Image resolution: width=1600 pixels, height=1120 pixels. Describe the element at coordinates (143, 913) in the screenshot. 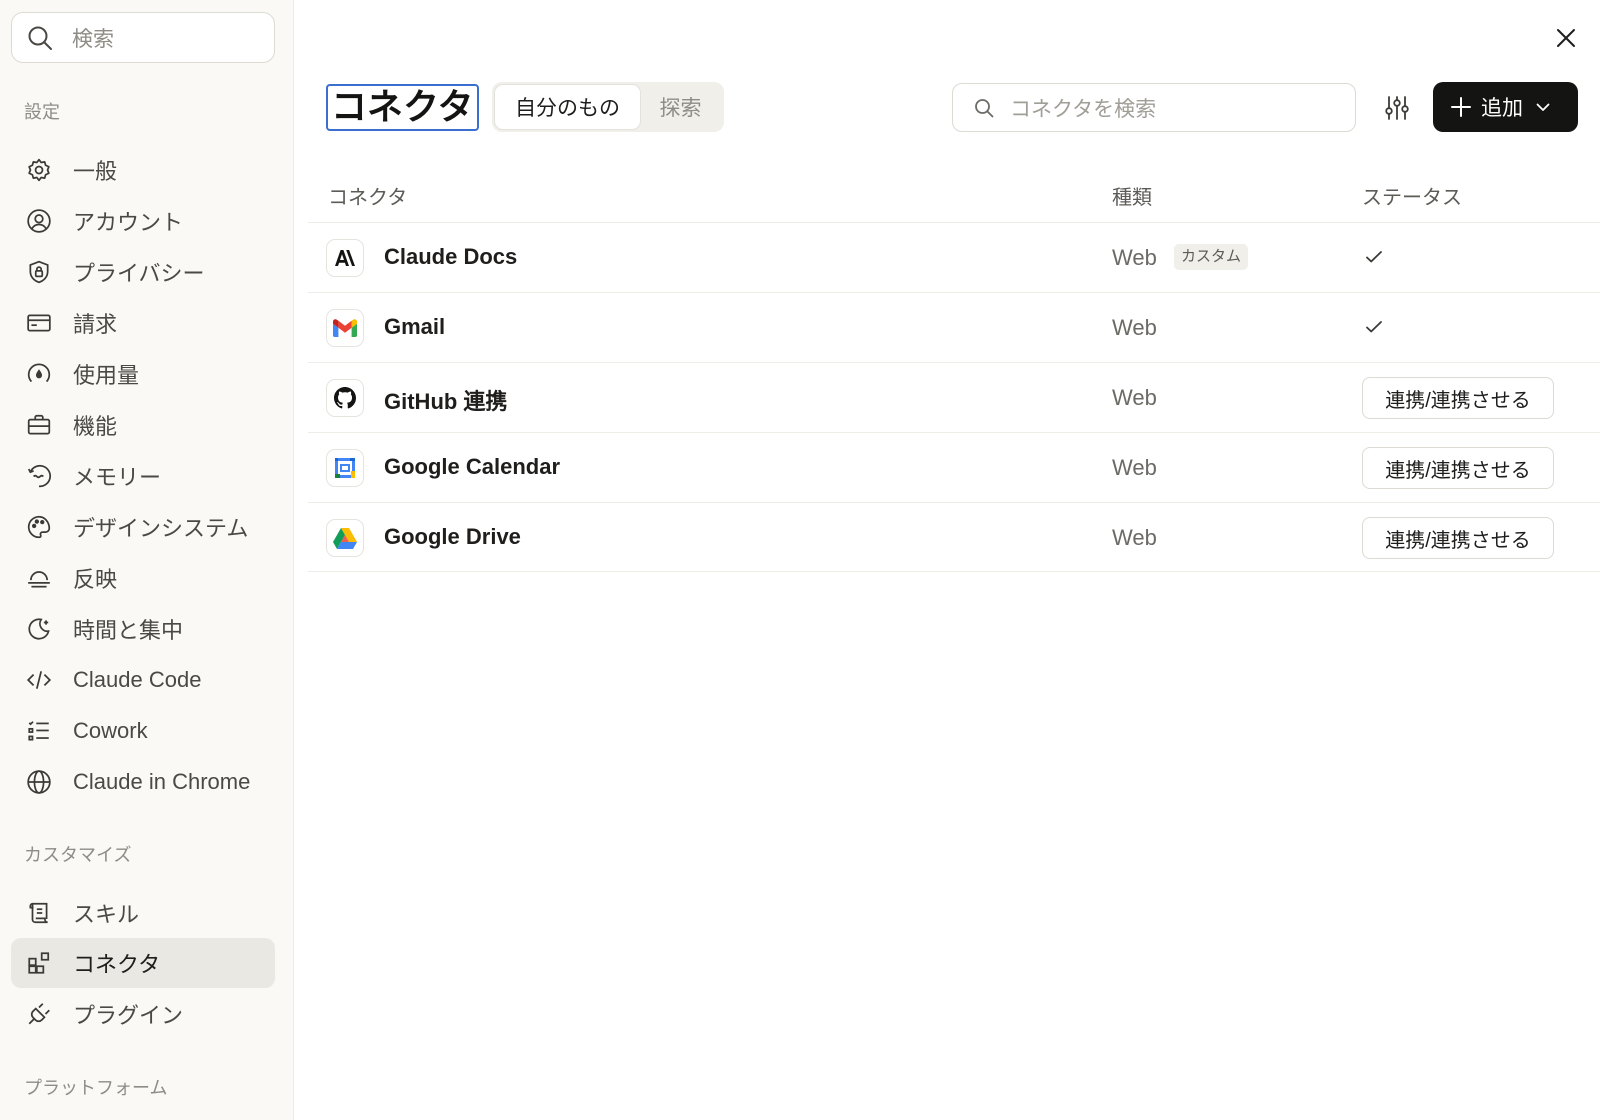

I see `sidebar-item-skills: スキル` at that location.